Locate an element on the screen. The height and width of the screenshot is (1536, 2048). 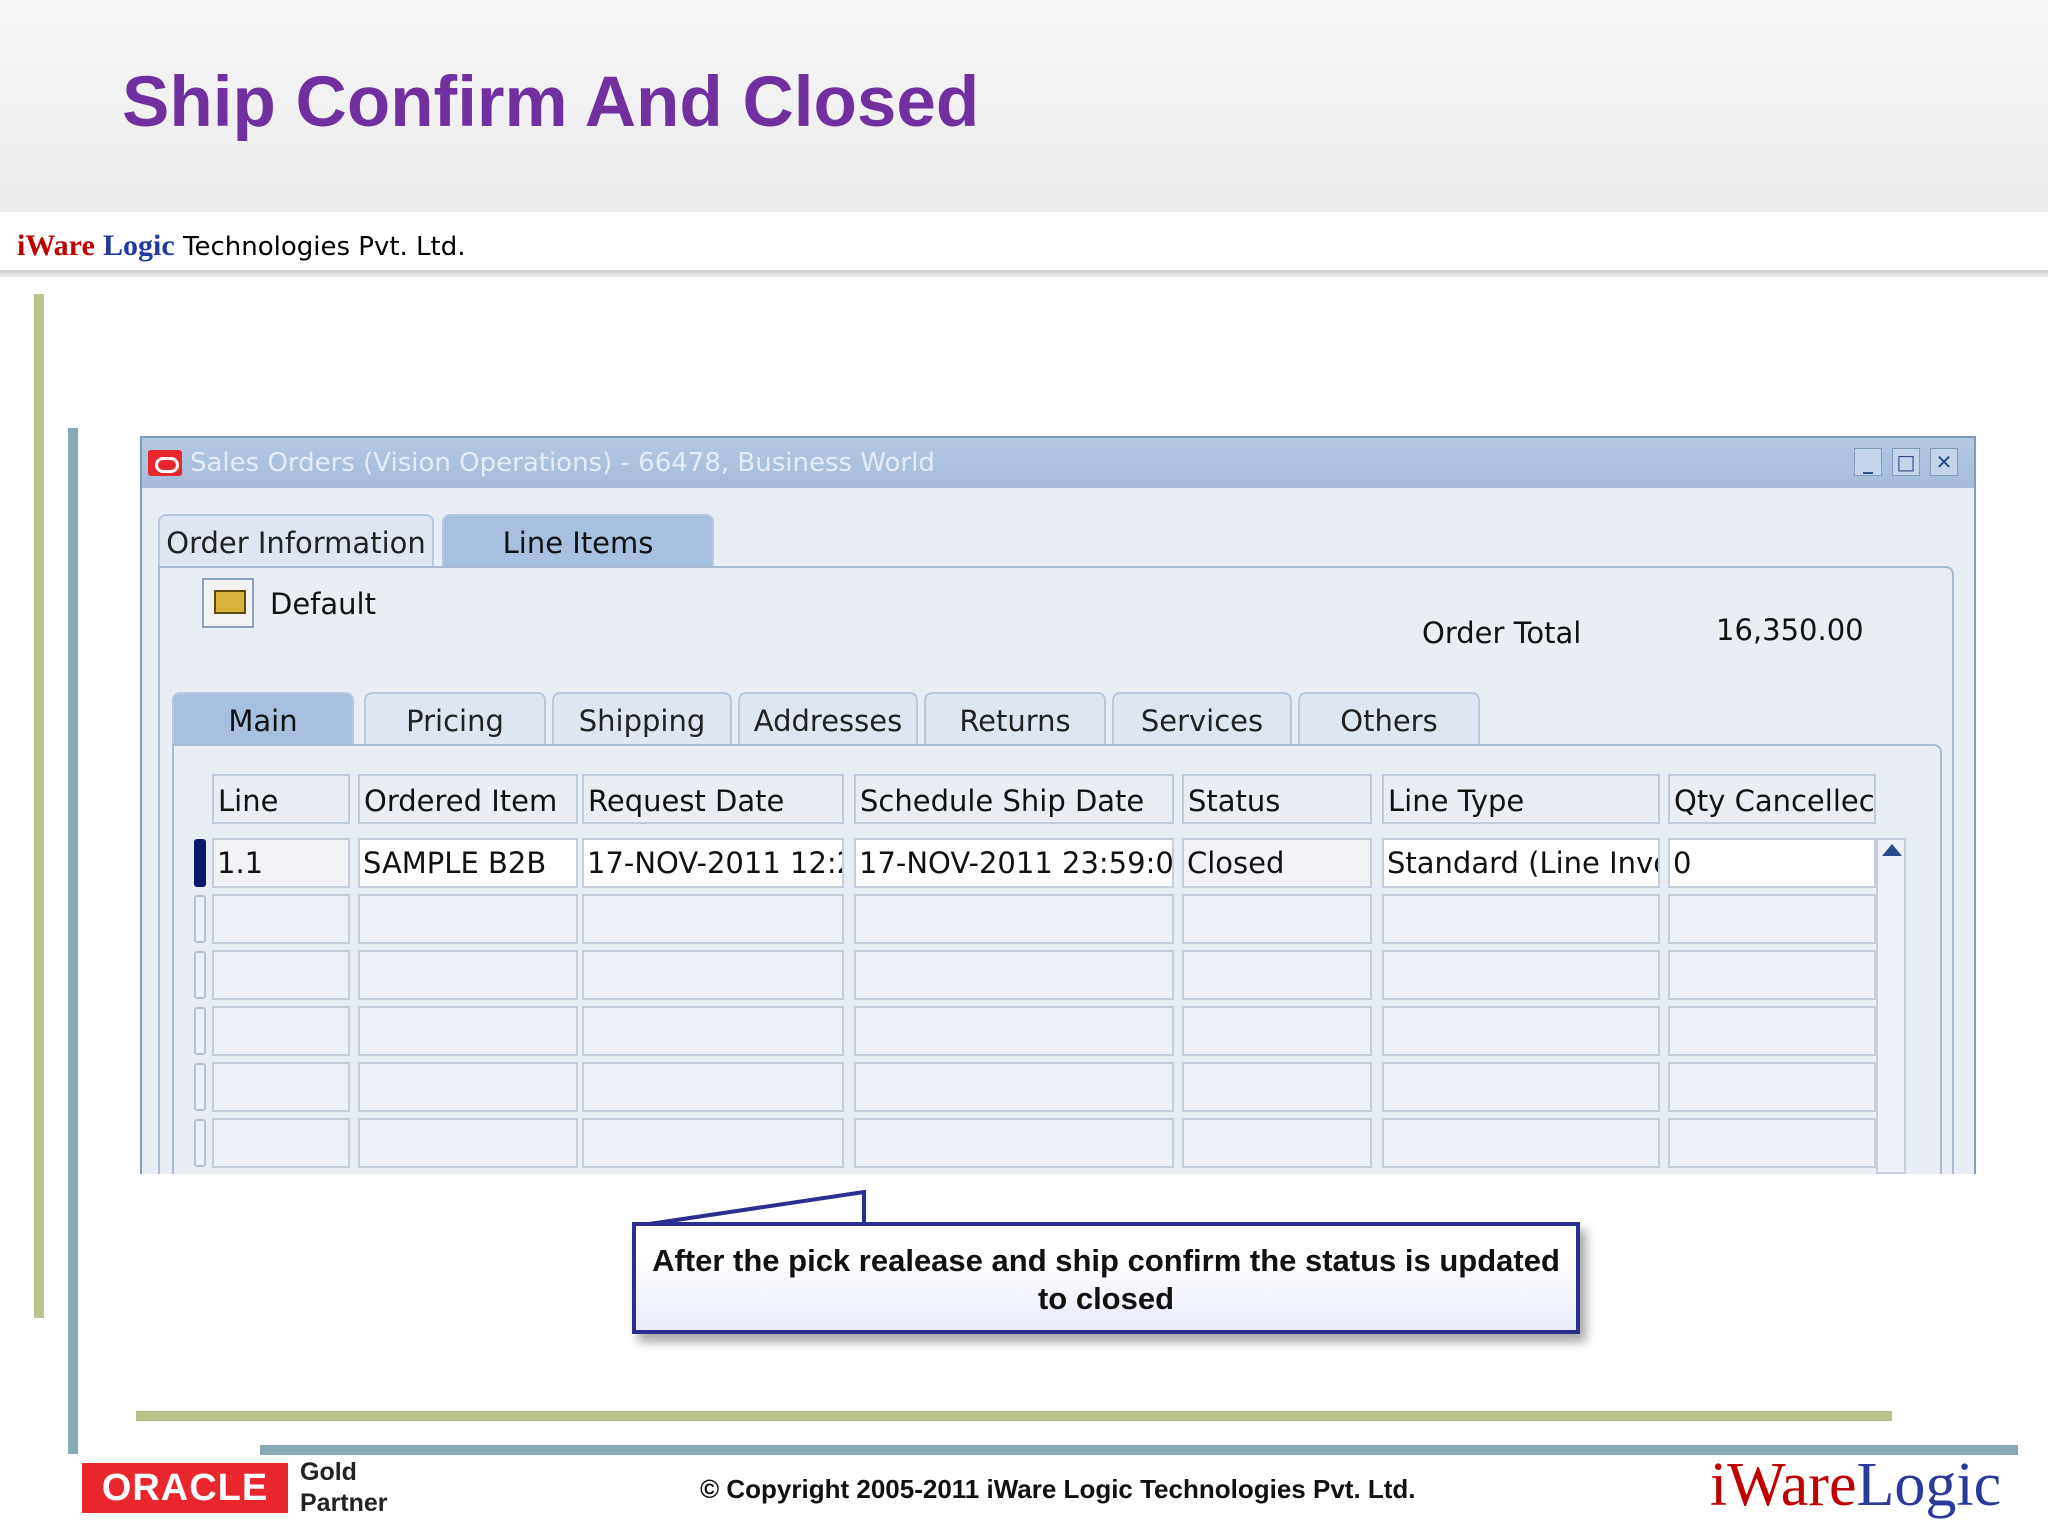
subtab-others: Others is located at coordinates (1389, 719).